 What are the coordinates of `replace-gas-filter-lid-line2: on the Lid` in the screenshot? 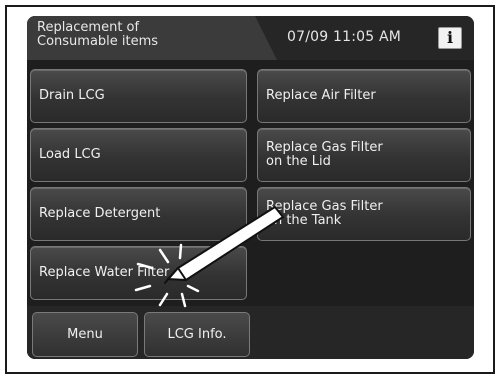 It's located at (298, 161).